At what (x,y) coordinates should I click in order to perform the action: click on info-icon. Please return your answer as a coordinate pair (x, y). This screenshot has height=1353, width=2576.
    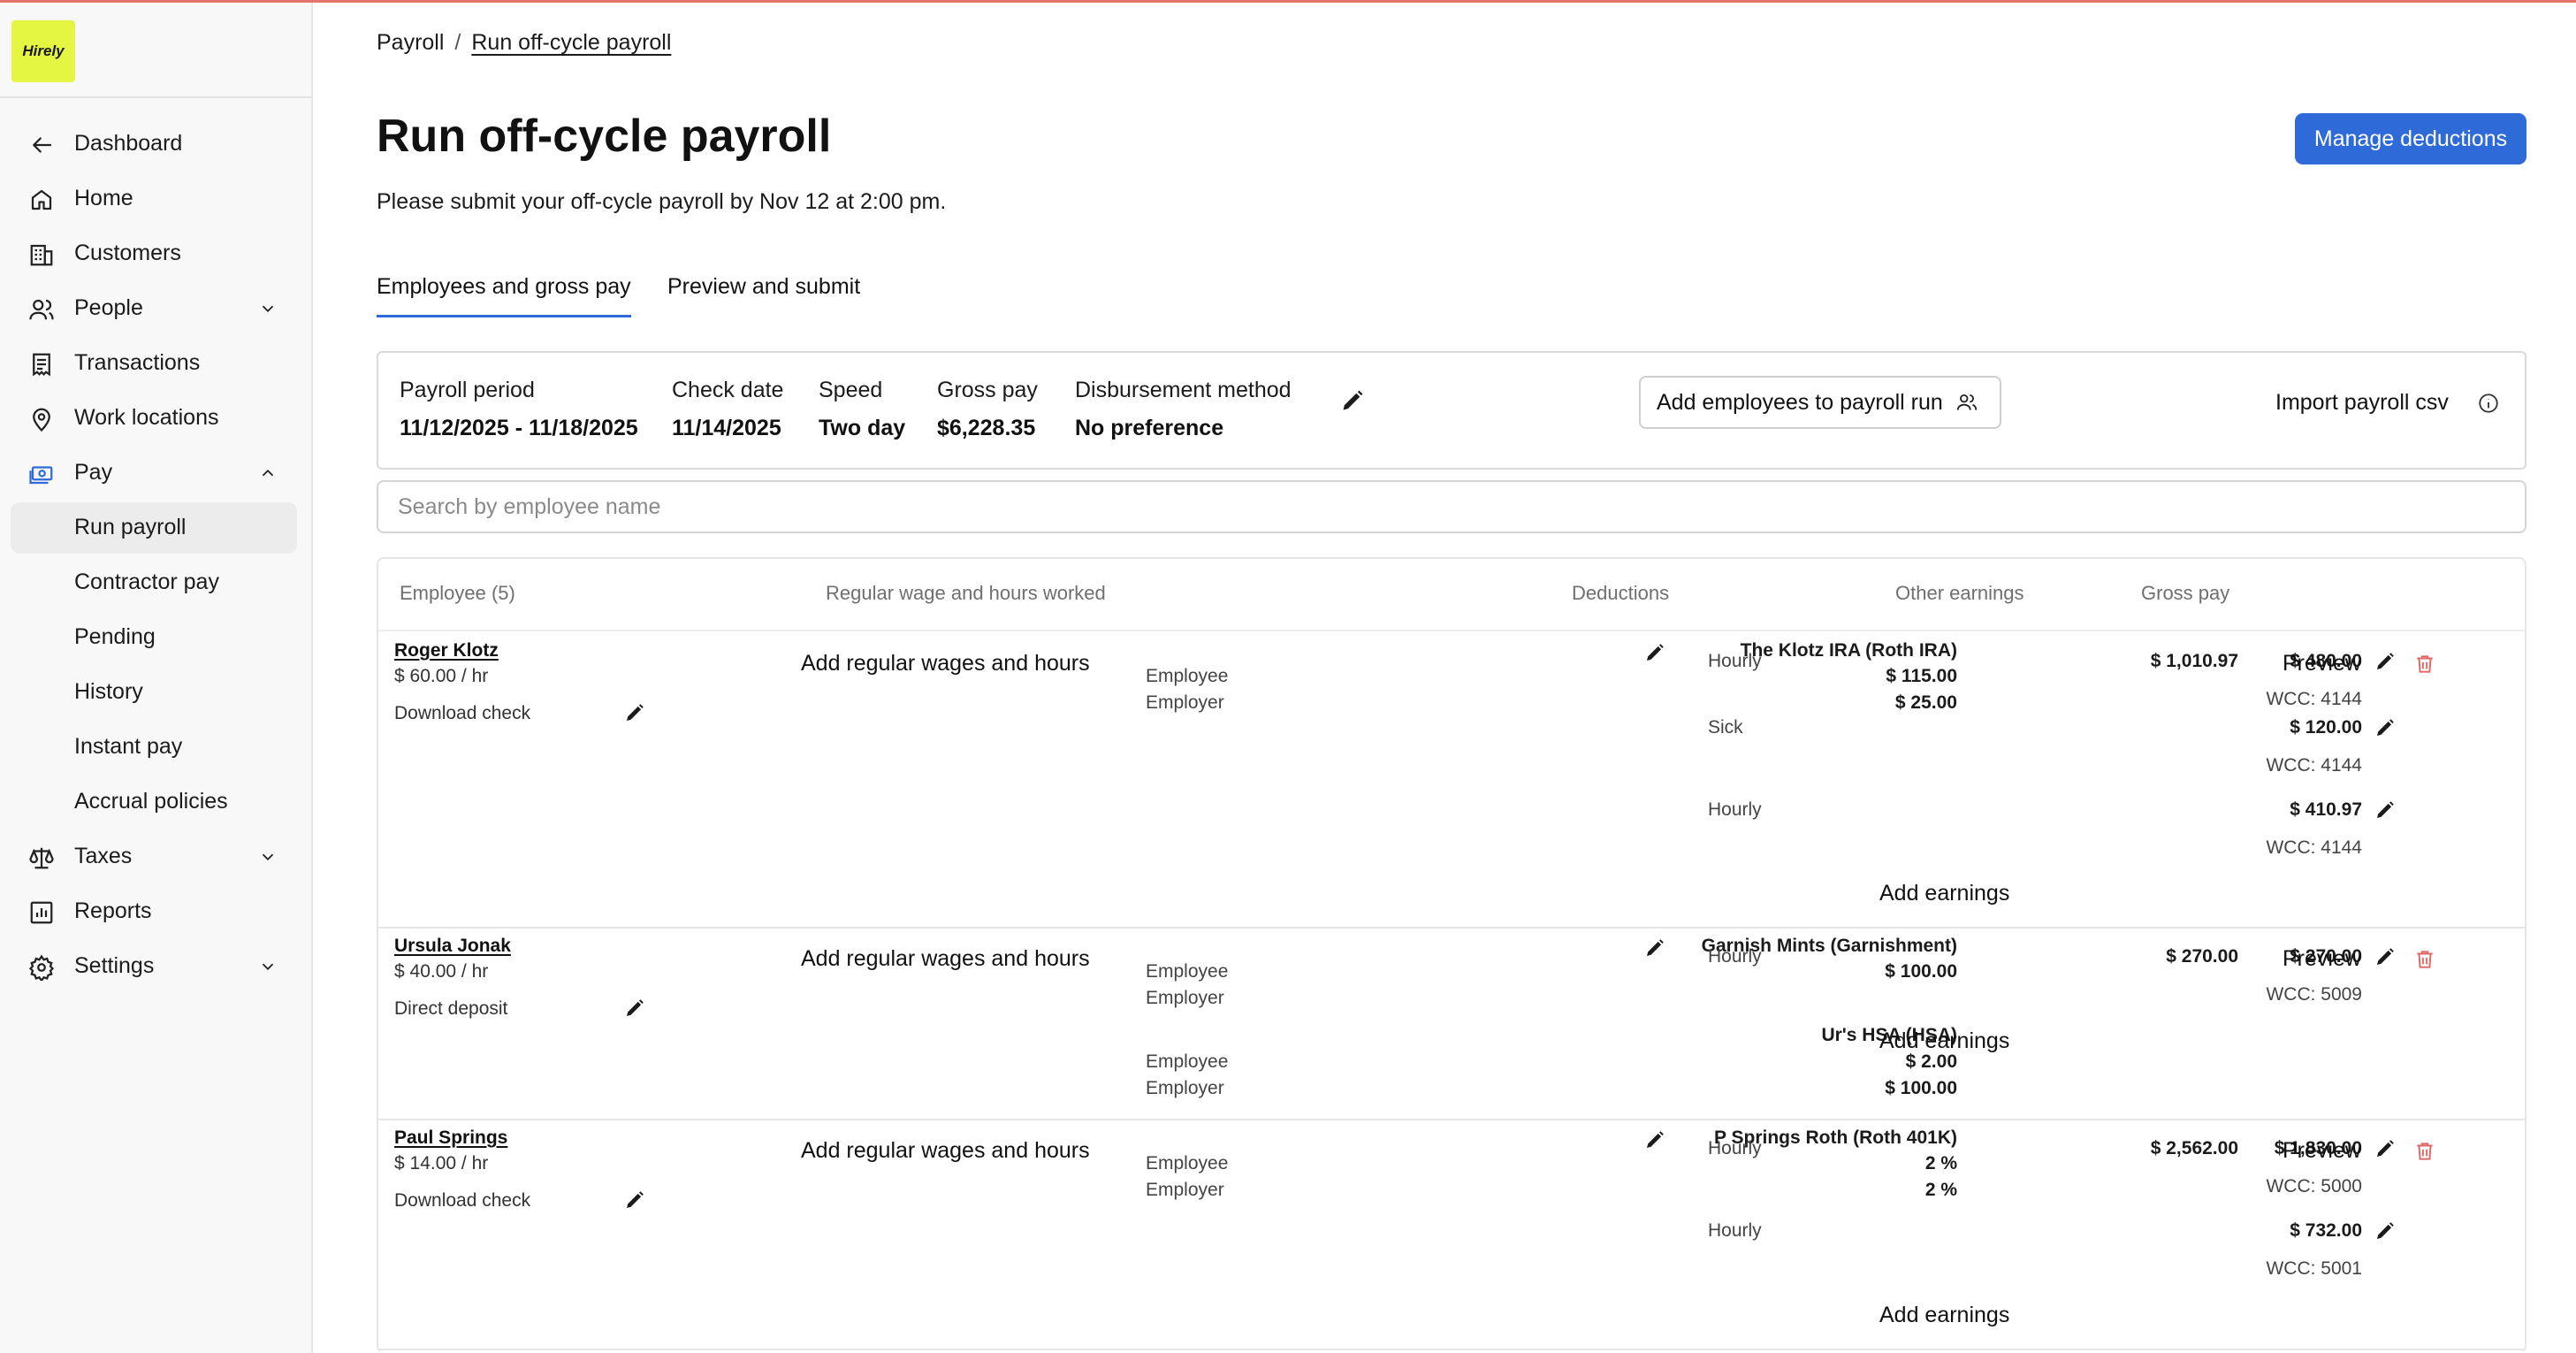
    Looking at the image, I should click on (2488, 403).